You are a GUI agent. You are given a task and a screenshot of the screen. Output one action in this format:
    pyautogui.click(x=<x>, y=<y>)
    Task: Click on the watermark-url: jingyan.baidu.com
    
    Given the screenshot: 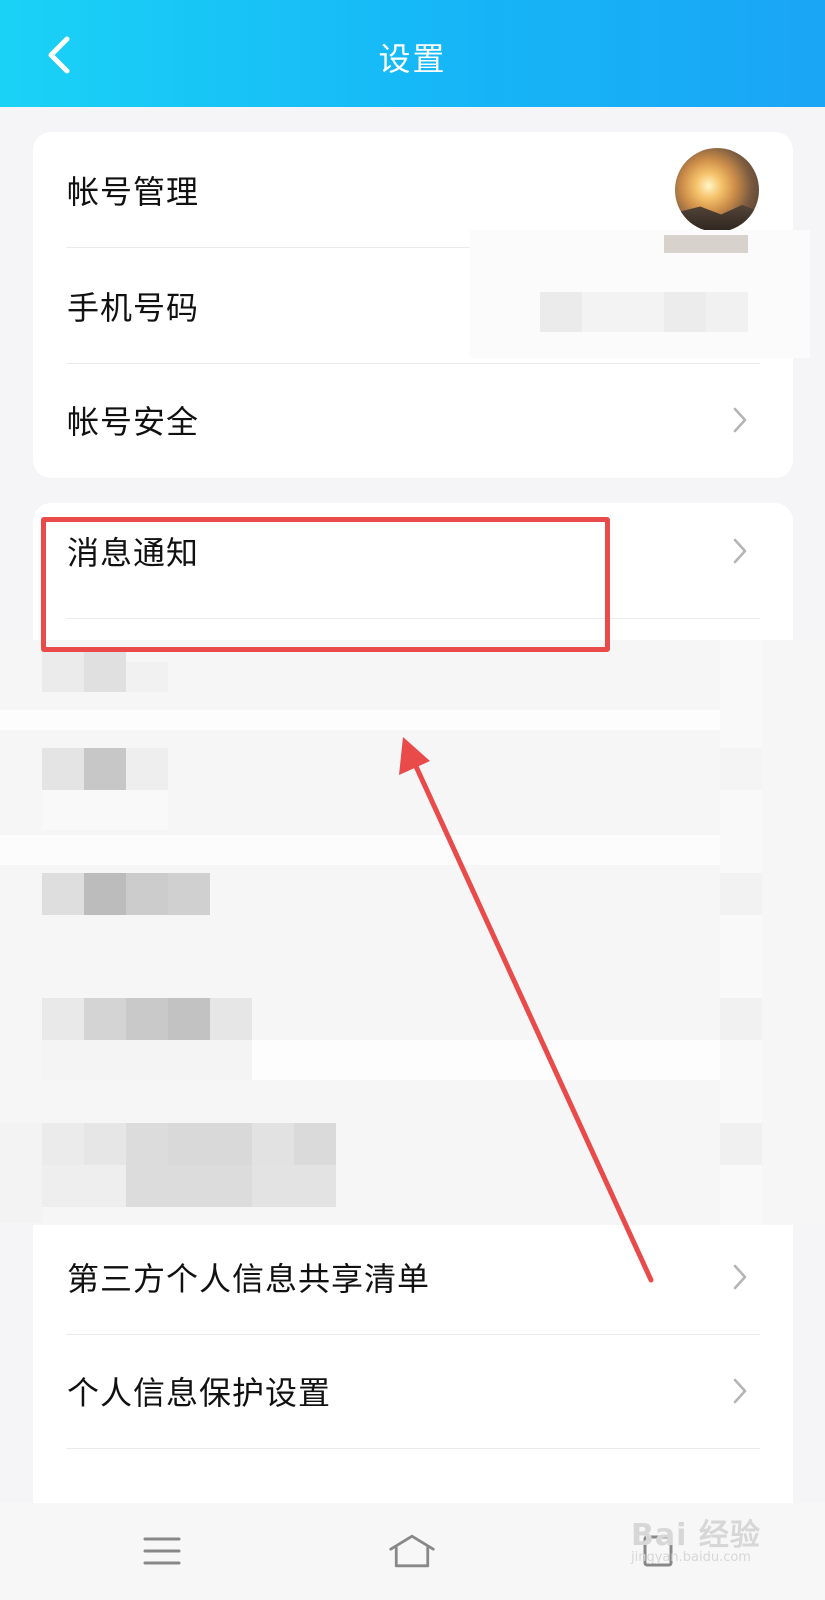 What is the action you would take?
    pyautogui.click(x=691, y=1557)
    